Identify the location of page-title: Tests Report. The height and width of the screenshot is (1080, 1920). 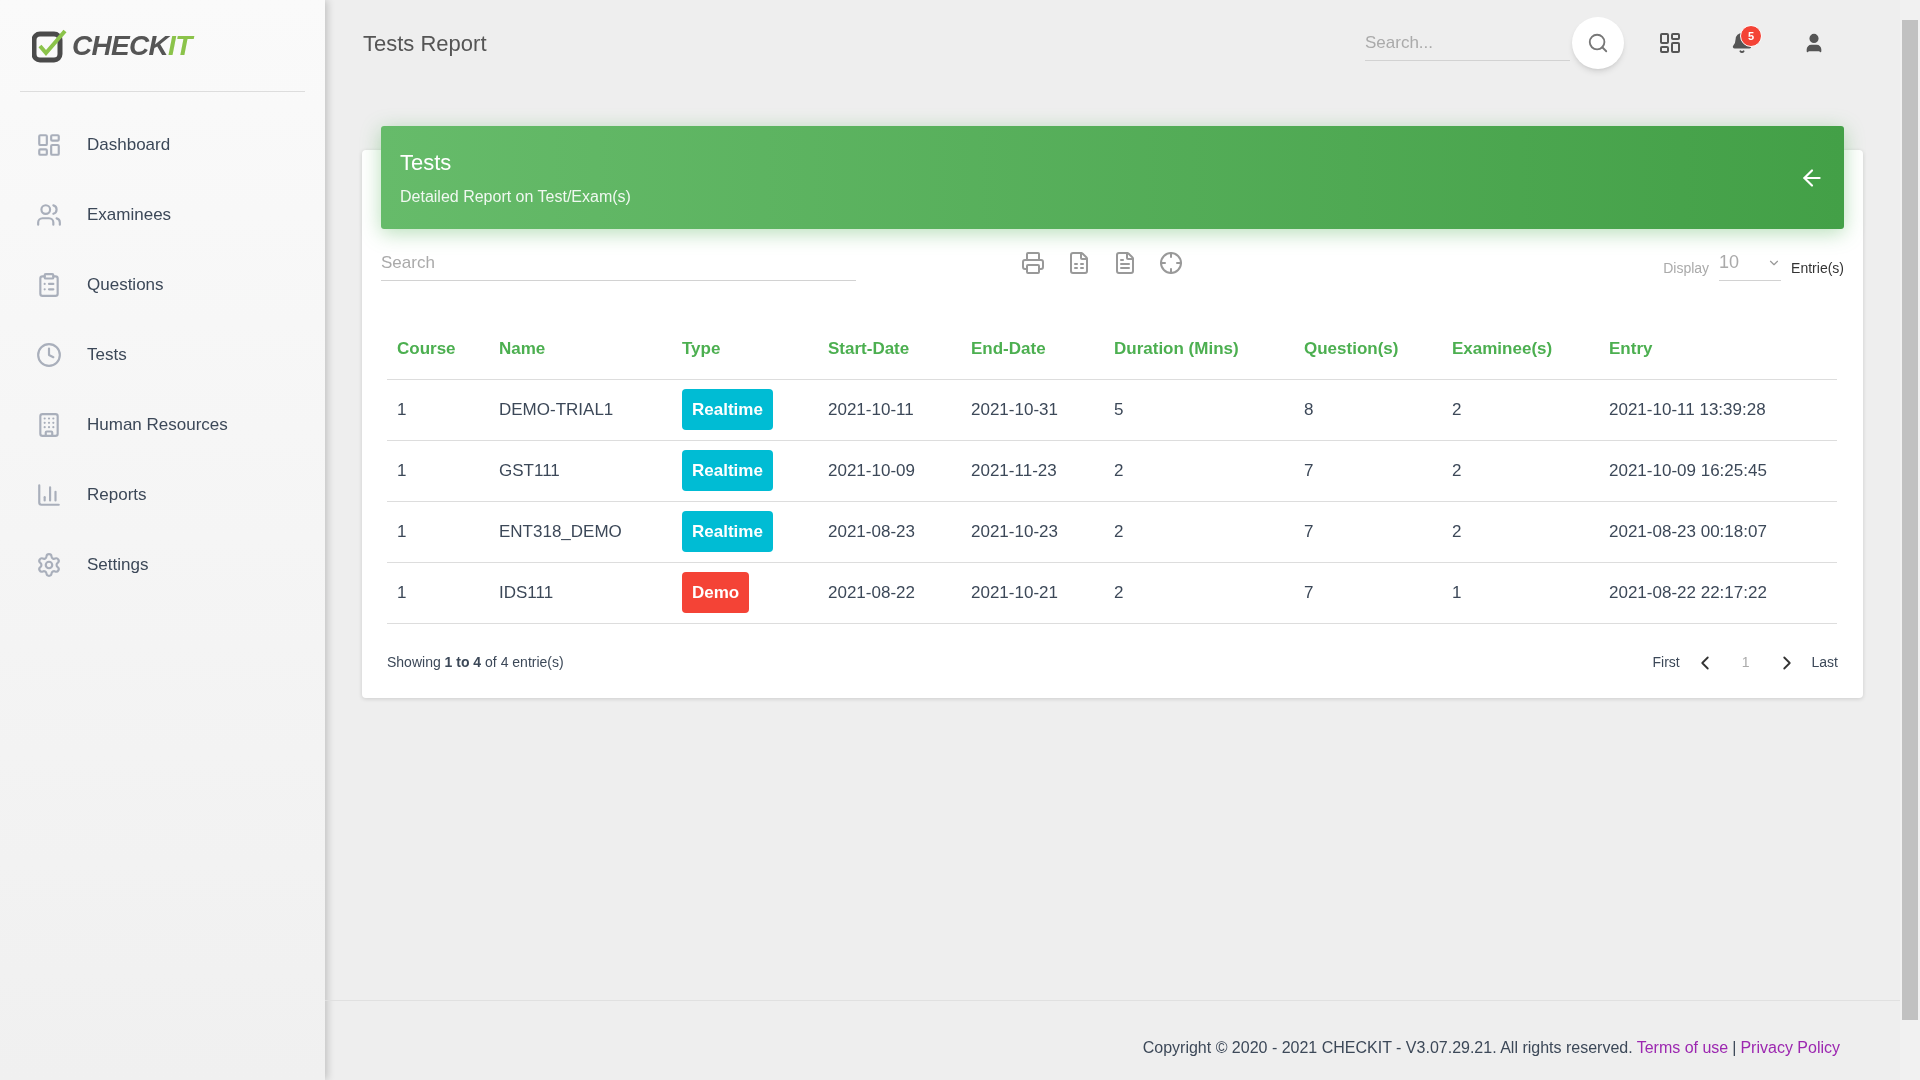
(425, 43).